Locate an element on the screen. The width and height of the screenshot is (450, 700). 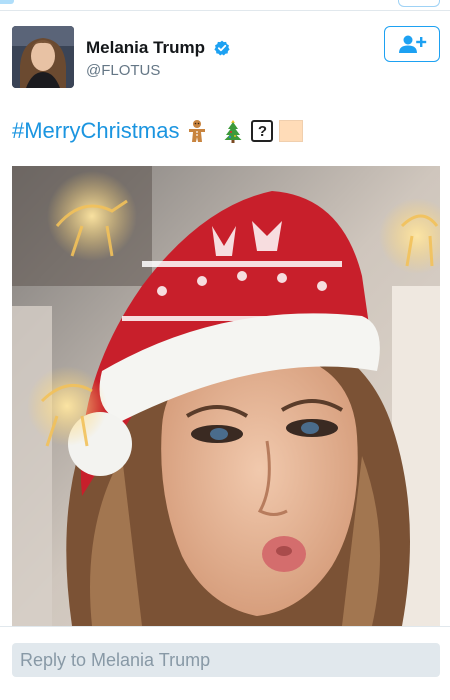
author-handle: @FLOTUS is located at coordinates (158, 70).